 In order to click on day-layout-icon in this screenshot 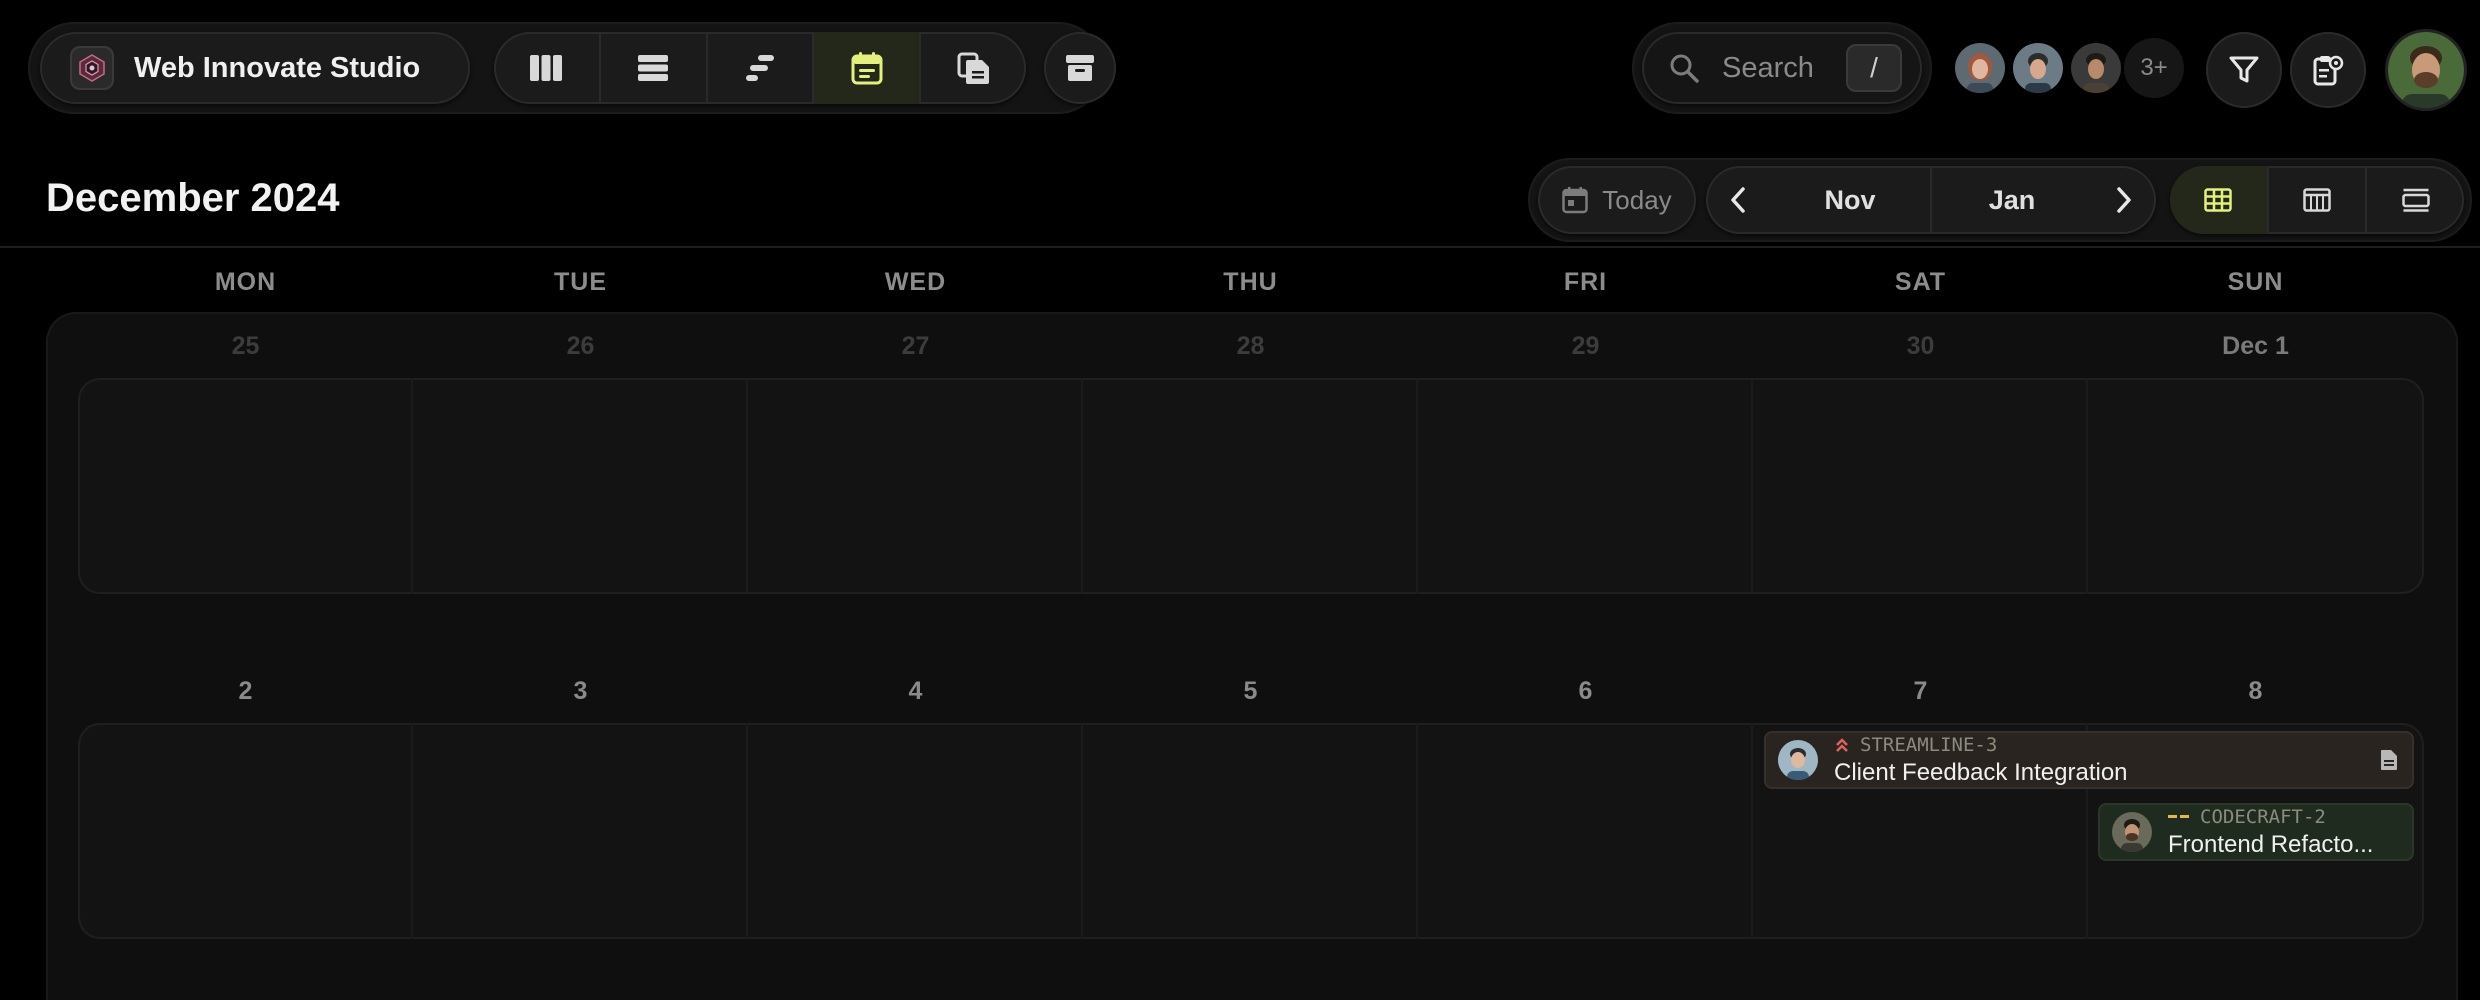, I will do `click(2415, 200)`.